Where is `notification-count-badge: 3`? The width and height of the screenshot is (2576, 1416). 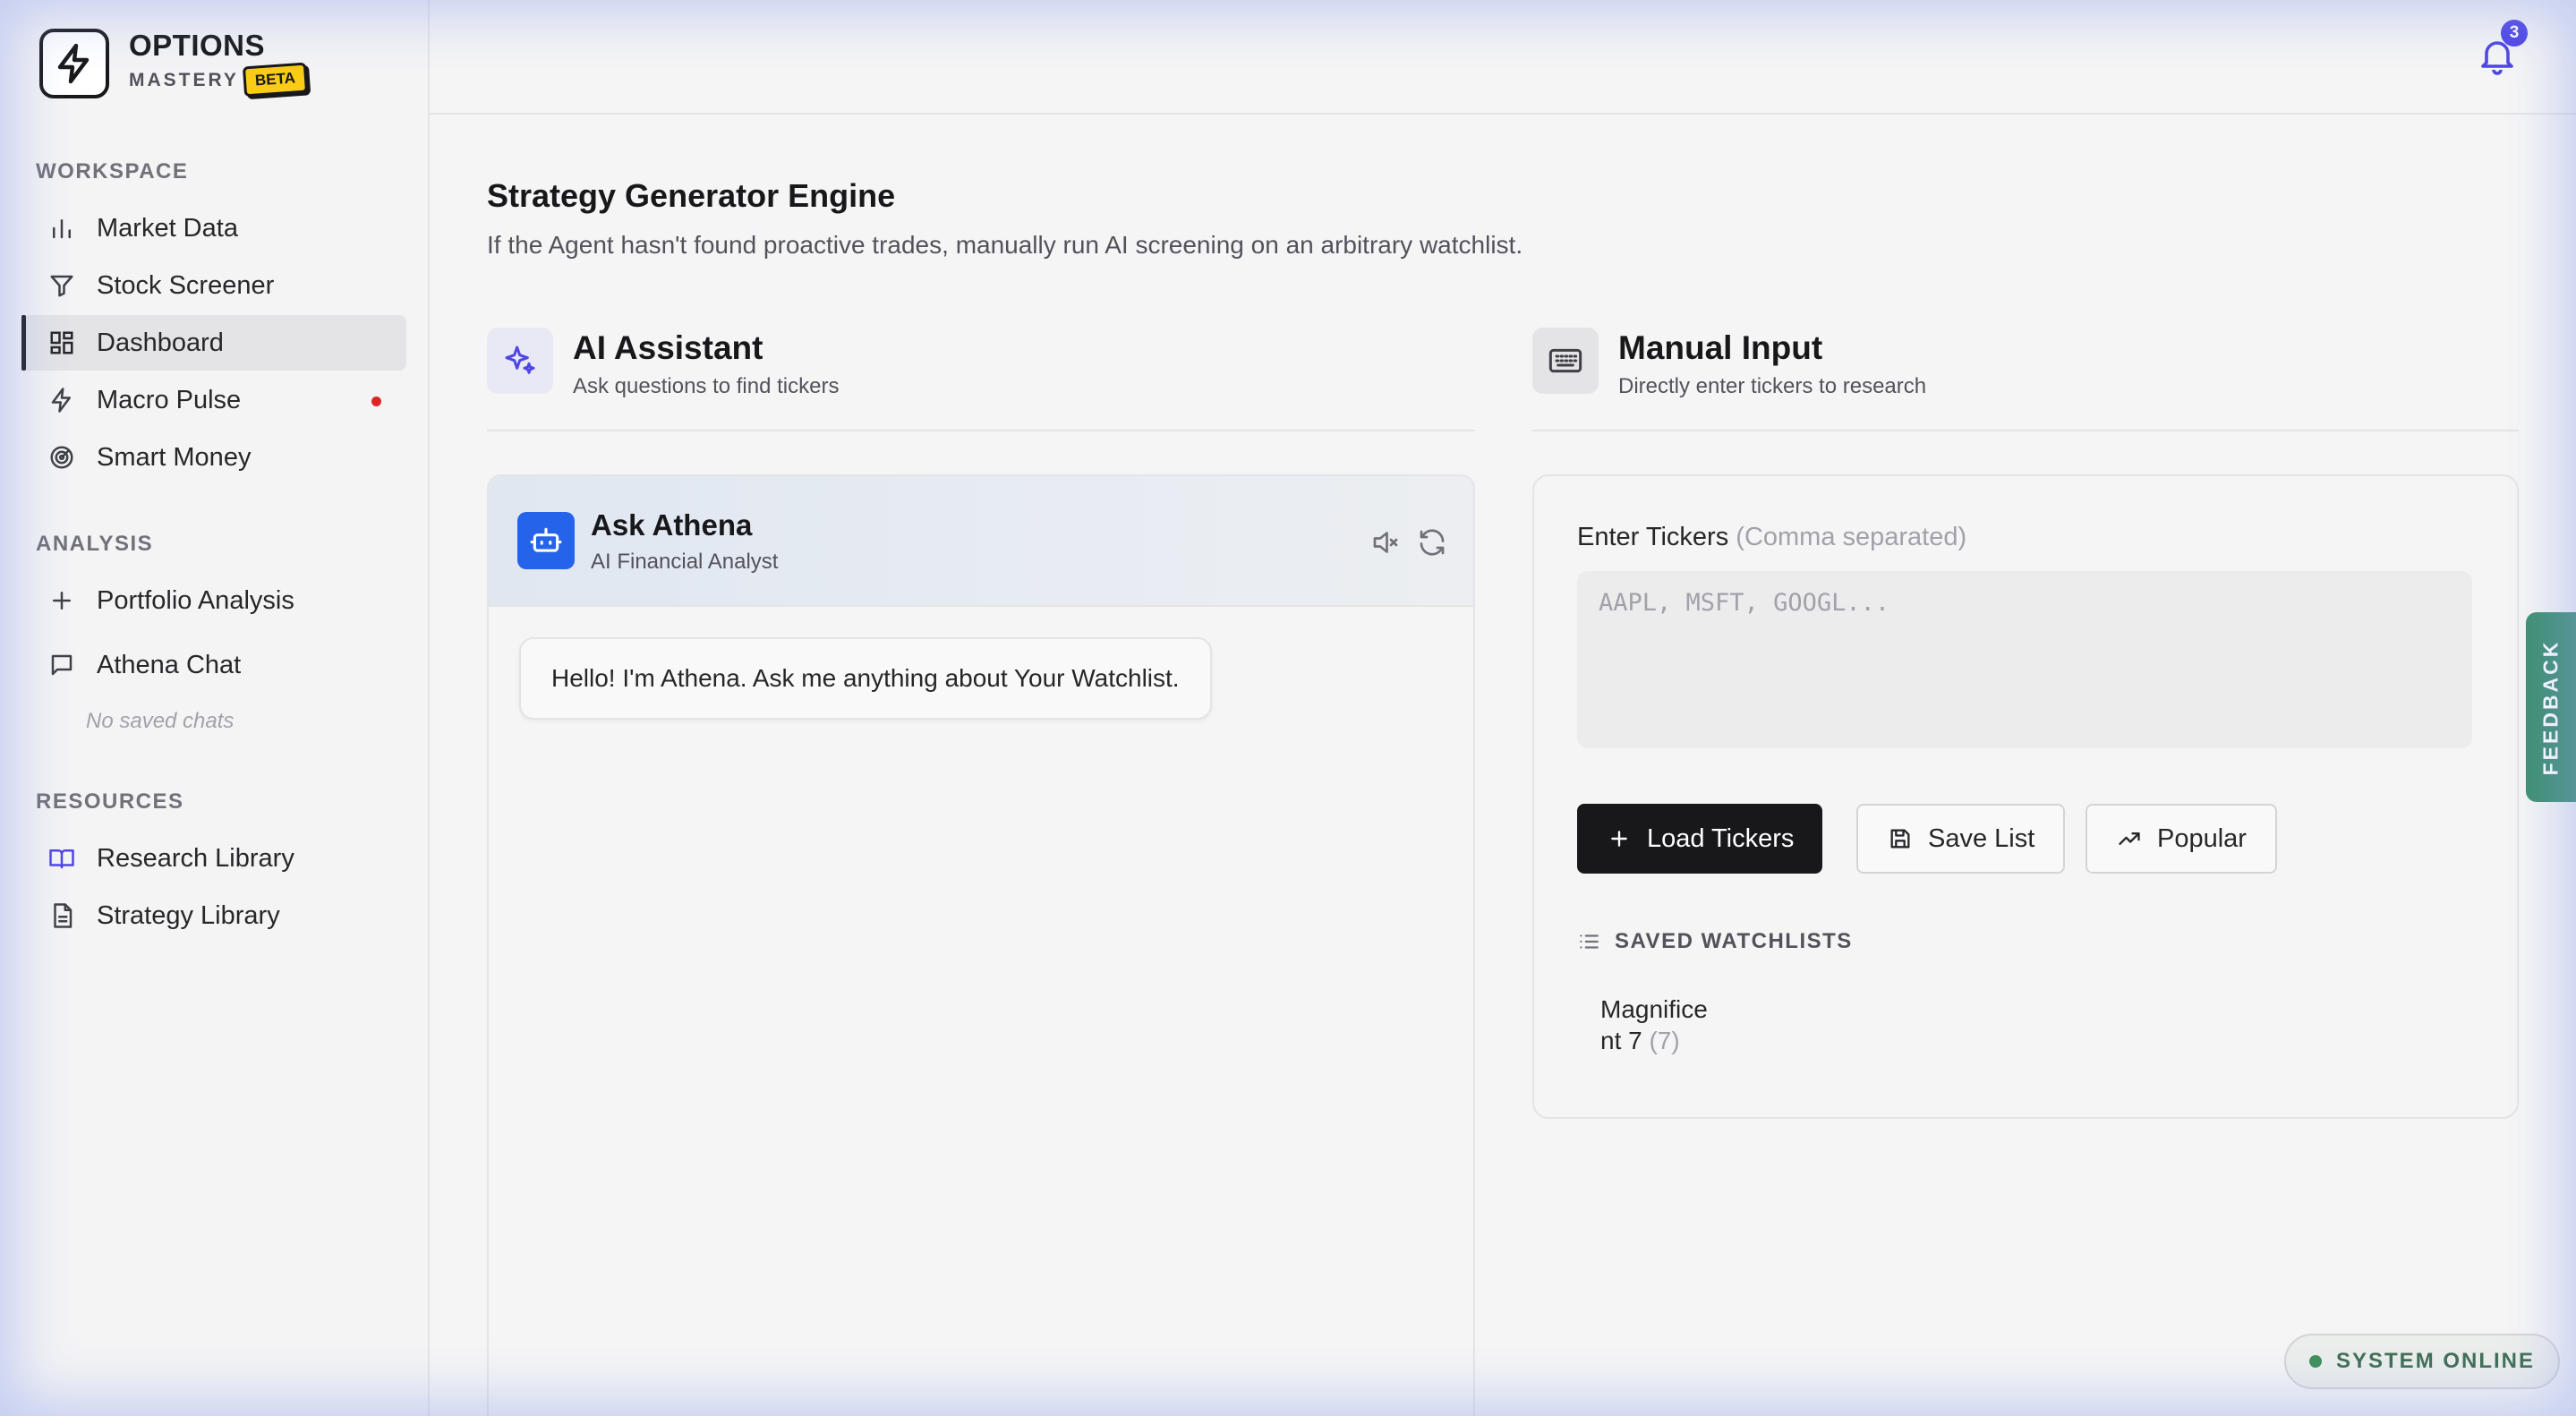 notification-count-badge: 3 is located at coordinates (2514, 34).